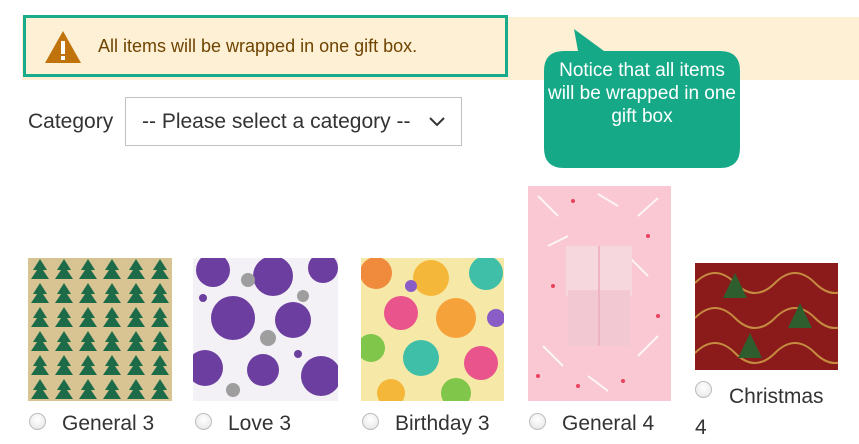 The width and height of the screenshot is (859, 444). Describe the element at coordinates (437, 122) in the screenshot. I see `chevron-down-icon` at that location.